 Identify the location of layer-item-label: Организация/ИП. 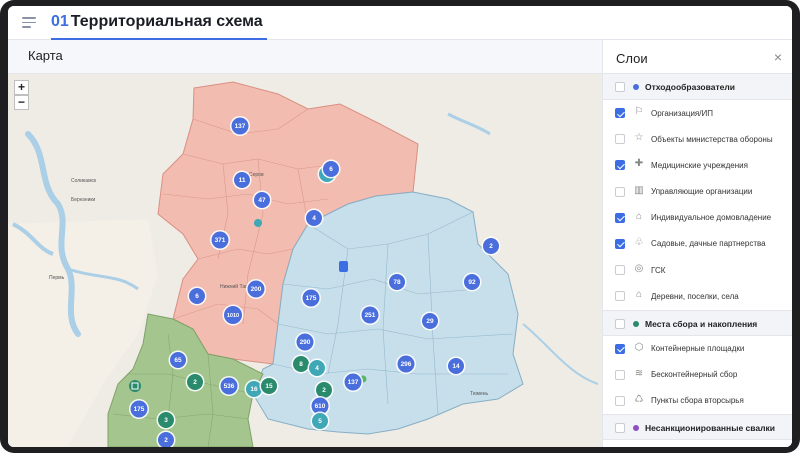
(682, 113).